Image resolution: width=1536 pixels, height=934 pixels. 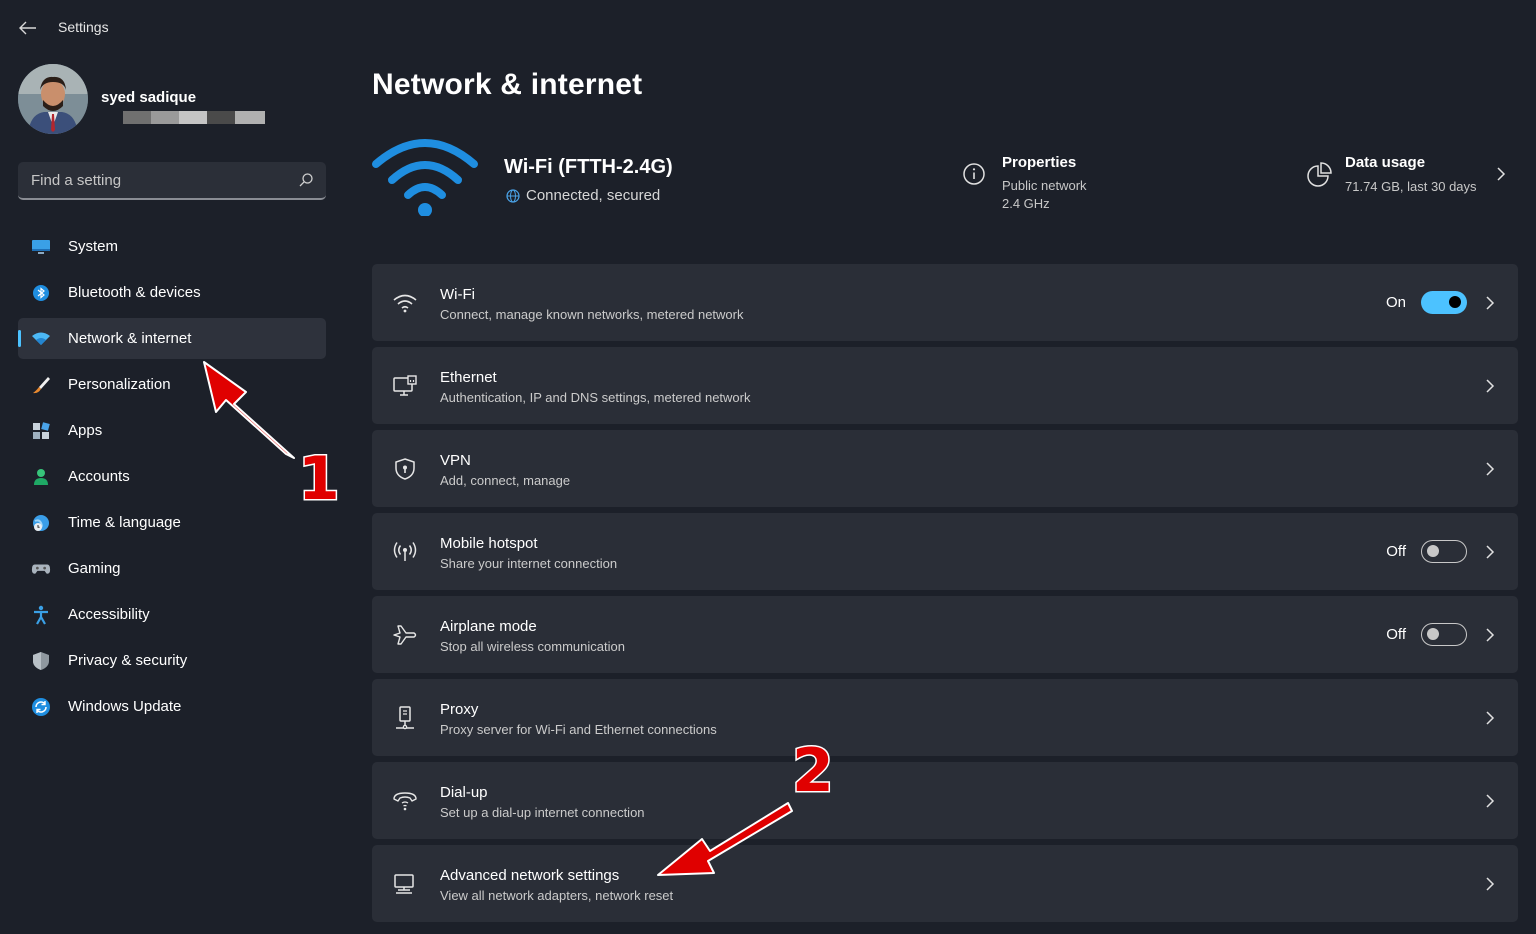 What do you see at coordinates (405, 469) in the screenshot?
I see `vpn-shield-icon` at bounding box center [405, 469].